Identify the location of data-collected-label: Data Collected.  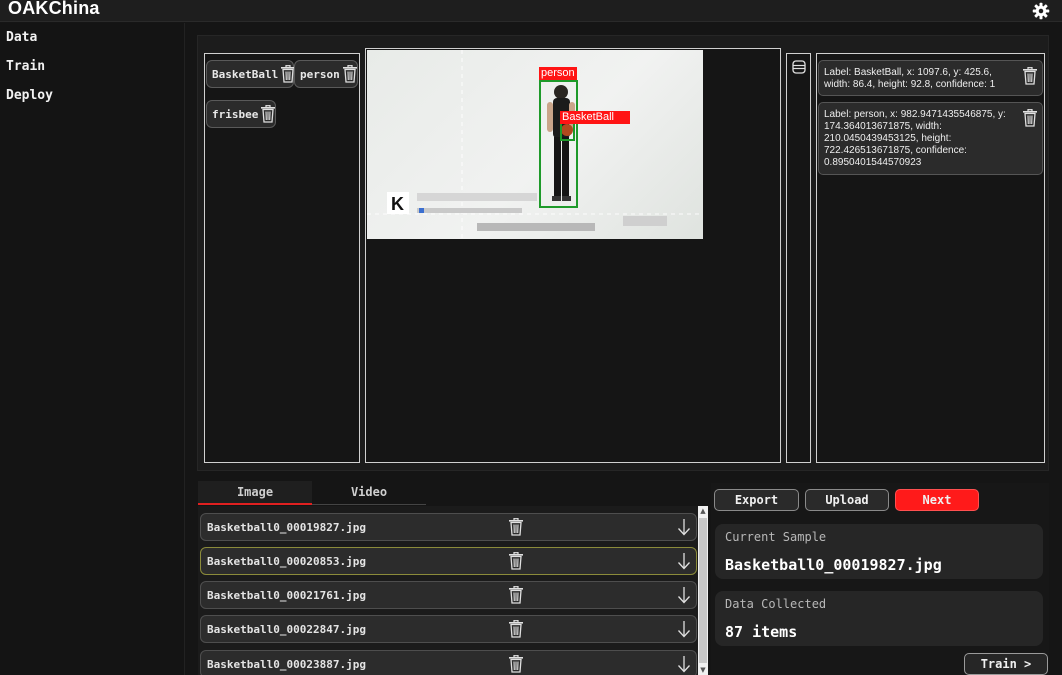
(776, 604).